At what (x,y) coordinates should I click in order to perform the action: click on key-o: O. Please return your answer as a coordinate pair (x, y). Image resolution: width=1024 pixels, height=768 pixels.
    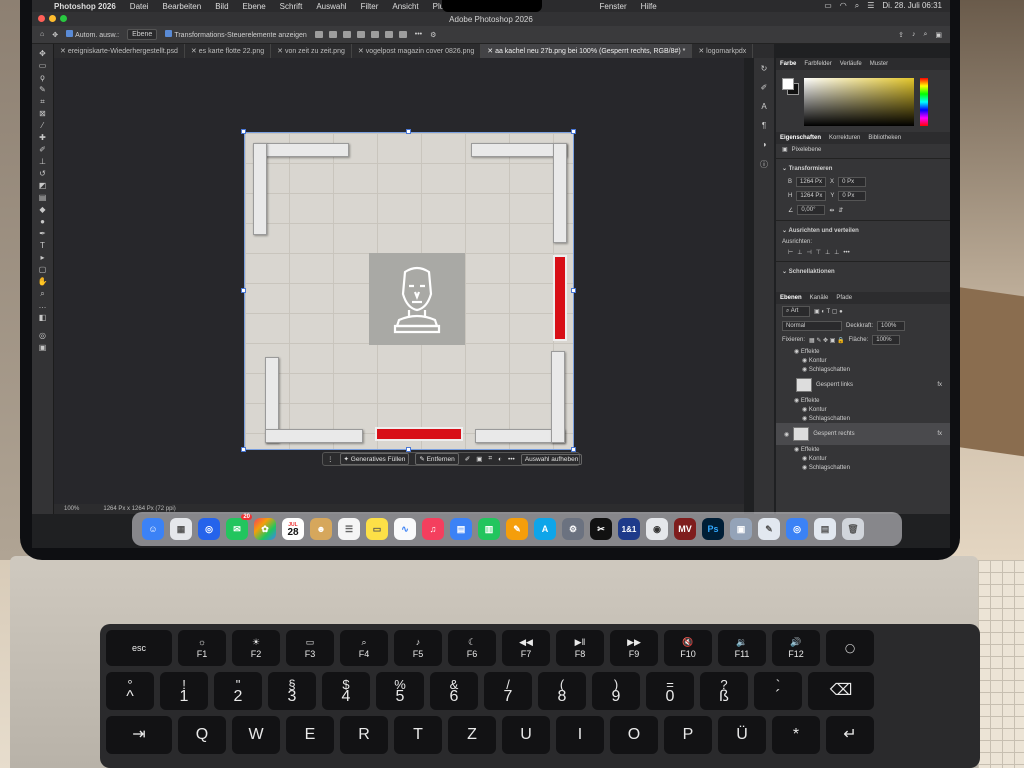
    Looking at the image, I should click on (634, 735).